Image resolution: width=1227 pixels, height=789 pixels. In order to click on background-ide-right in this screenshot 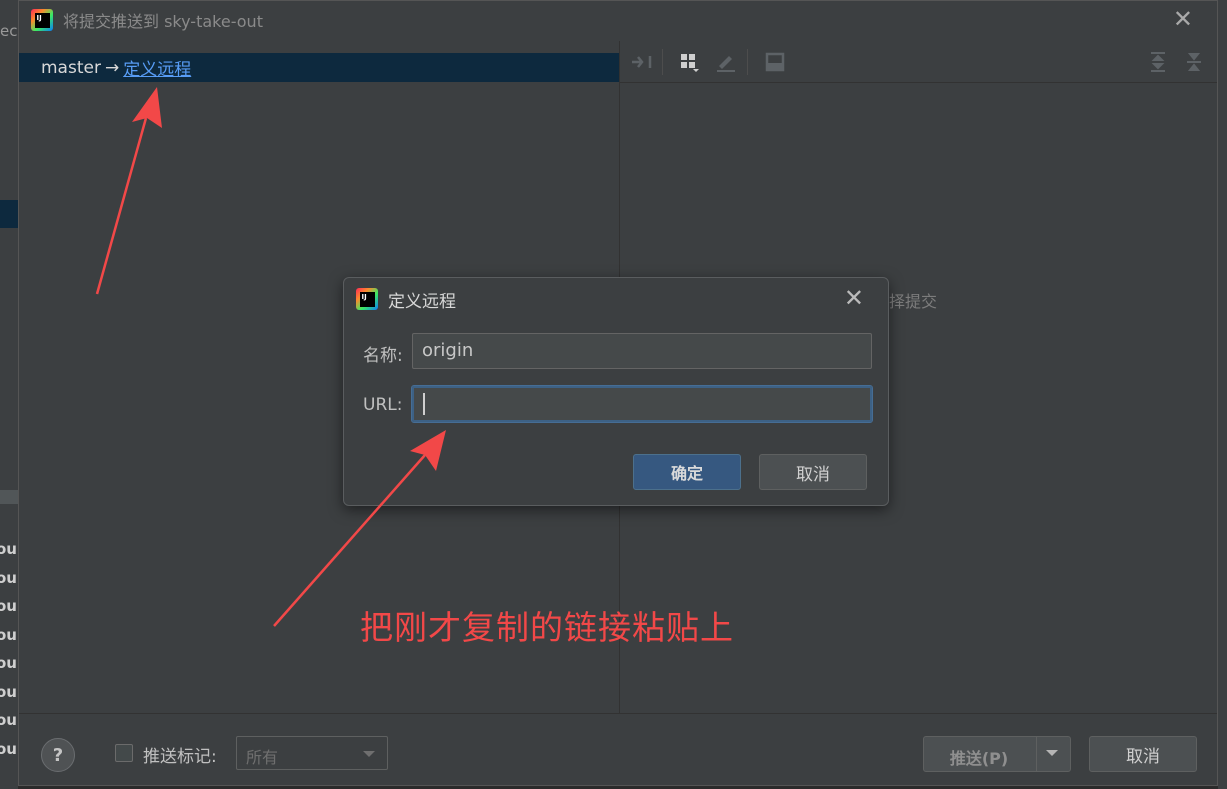, I will do `click(1222, 394)`.